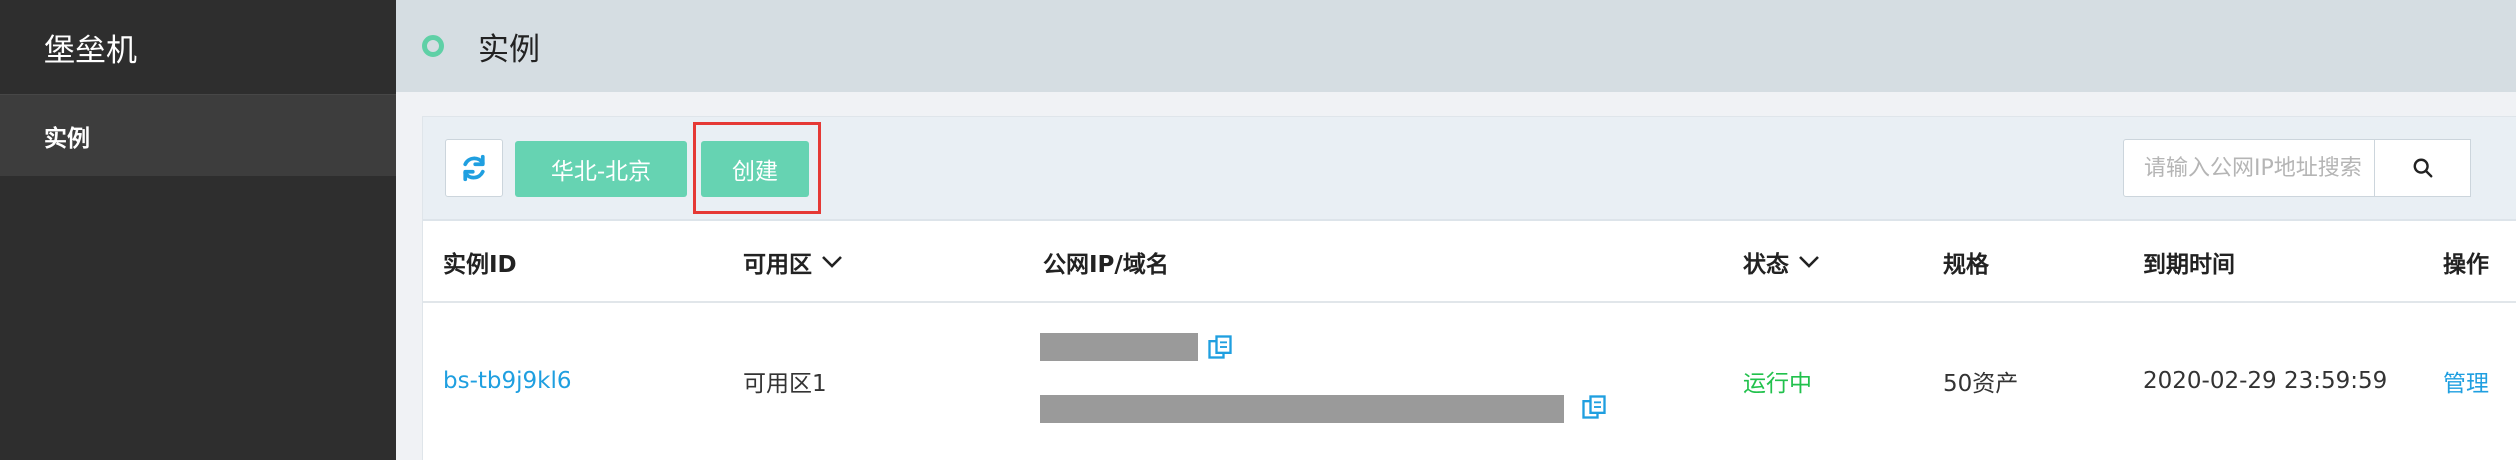  What do you see at coordinates (90, 50) in the screenshot?
I see `sidebar-title: 堡垒机` at bounding box center [90, 50].